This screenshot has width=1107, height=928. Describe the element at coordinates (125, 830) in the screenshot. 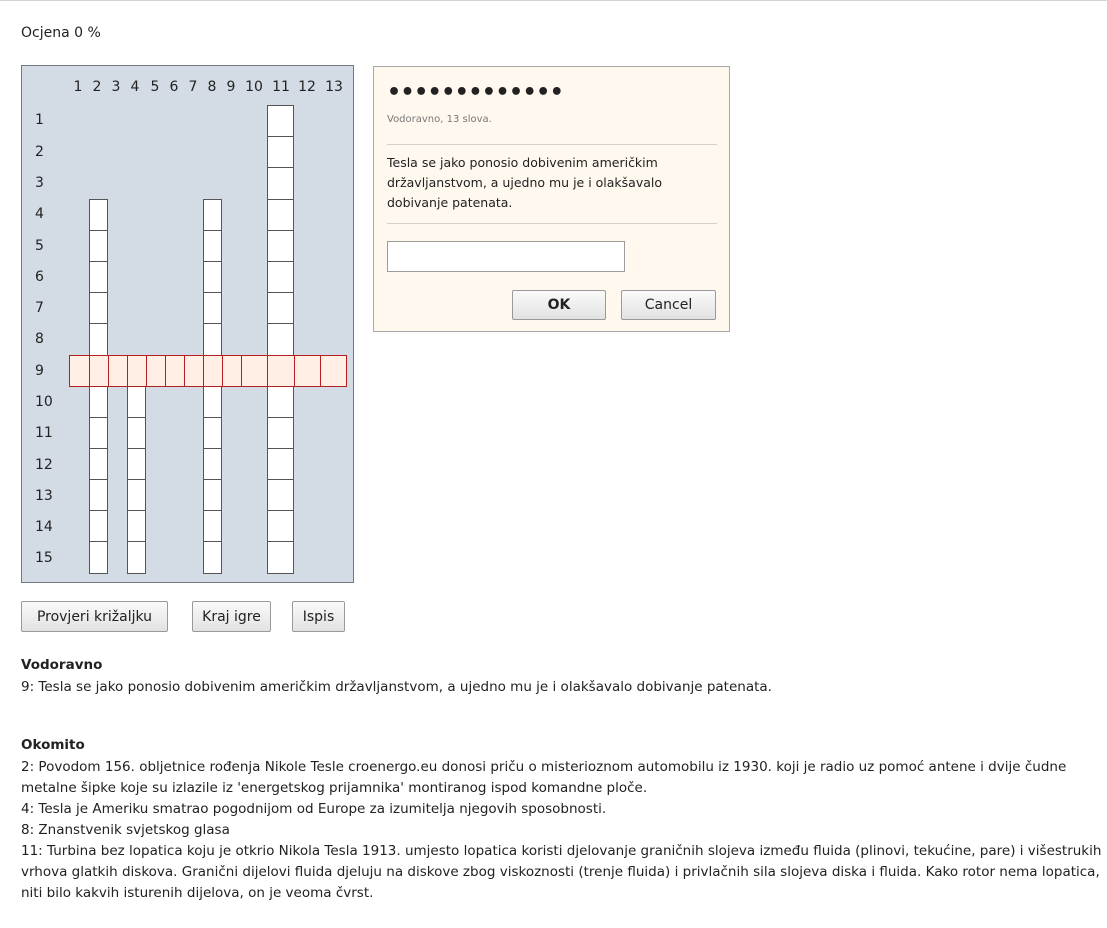

I see `down-clue: 8: Znanstvenik svjetskog glasa` at that location.